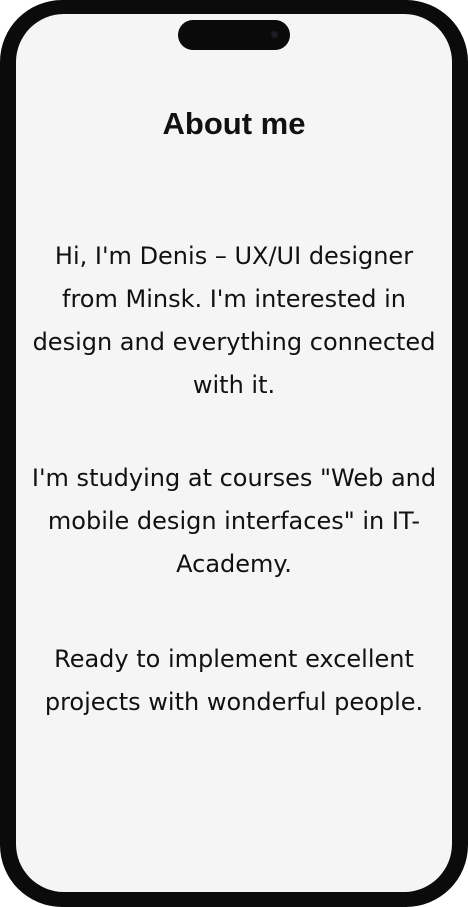 The width and height of the screenshot is (468, 907). I want to click on volume-down-button, so click(0, 296).